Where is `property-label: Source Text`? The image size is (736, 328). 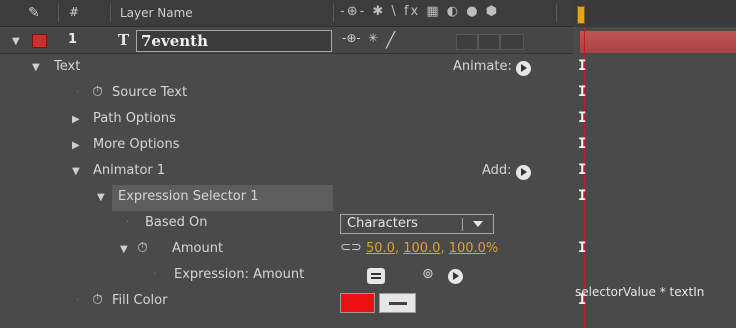
property-label: Source Text is located at coordinates (150, 92).